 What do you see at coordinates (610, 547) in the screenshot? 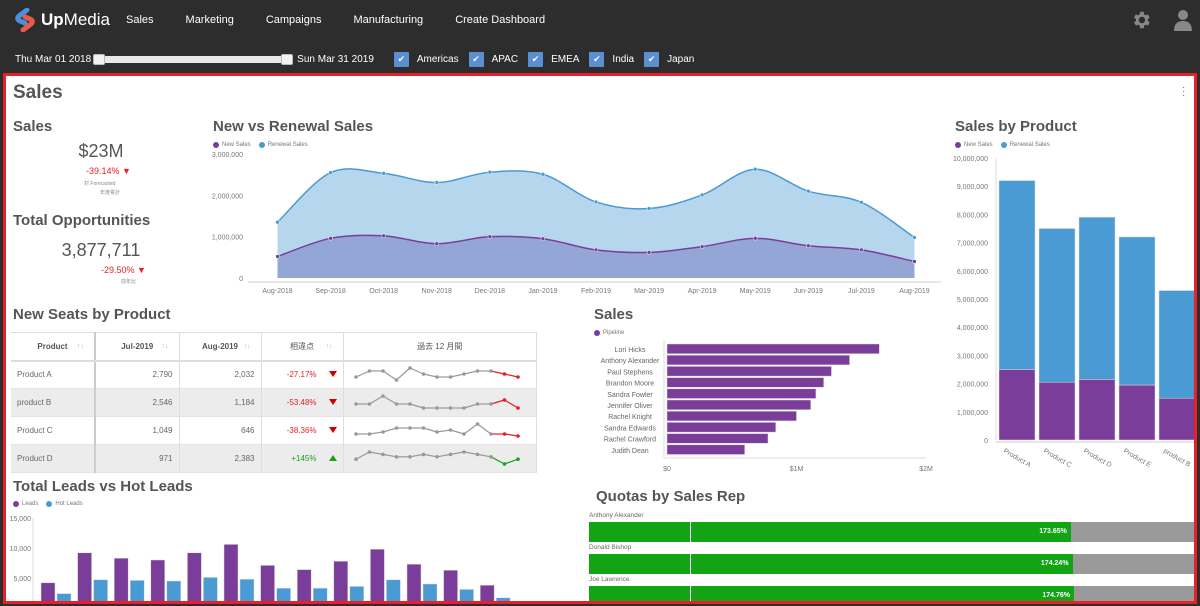
I see `quota-rep-name: Donald Bishop` at bounding box center [610, 547].